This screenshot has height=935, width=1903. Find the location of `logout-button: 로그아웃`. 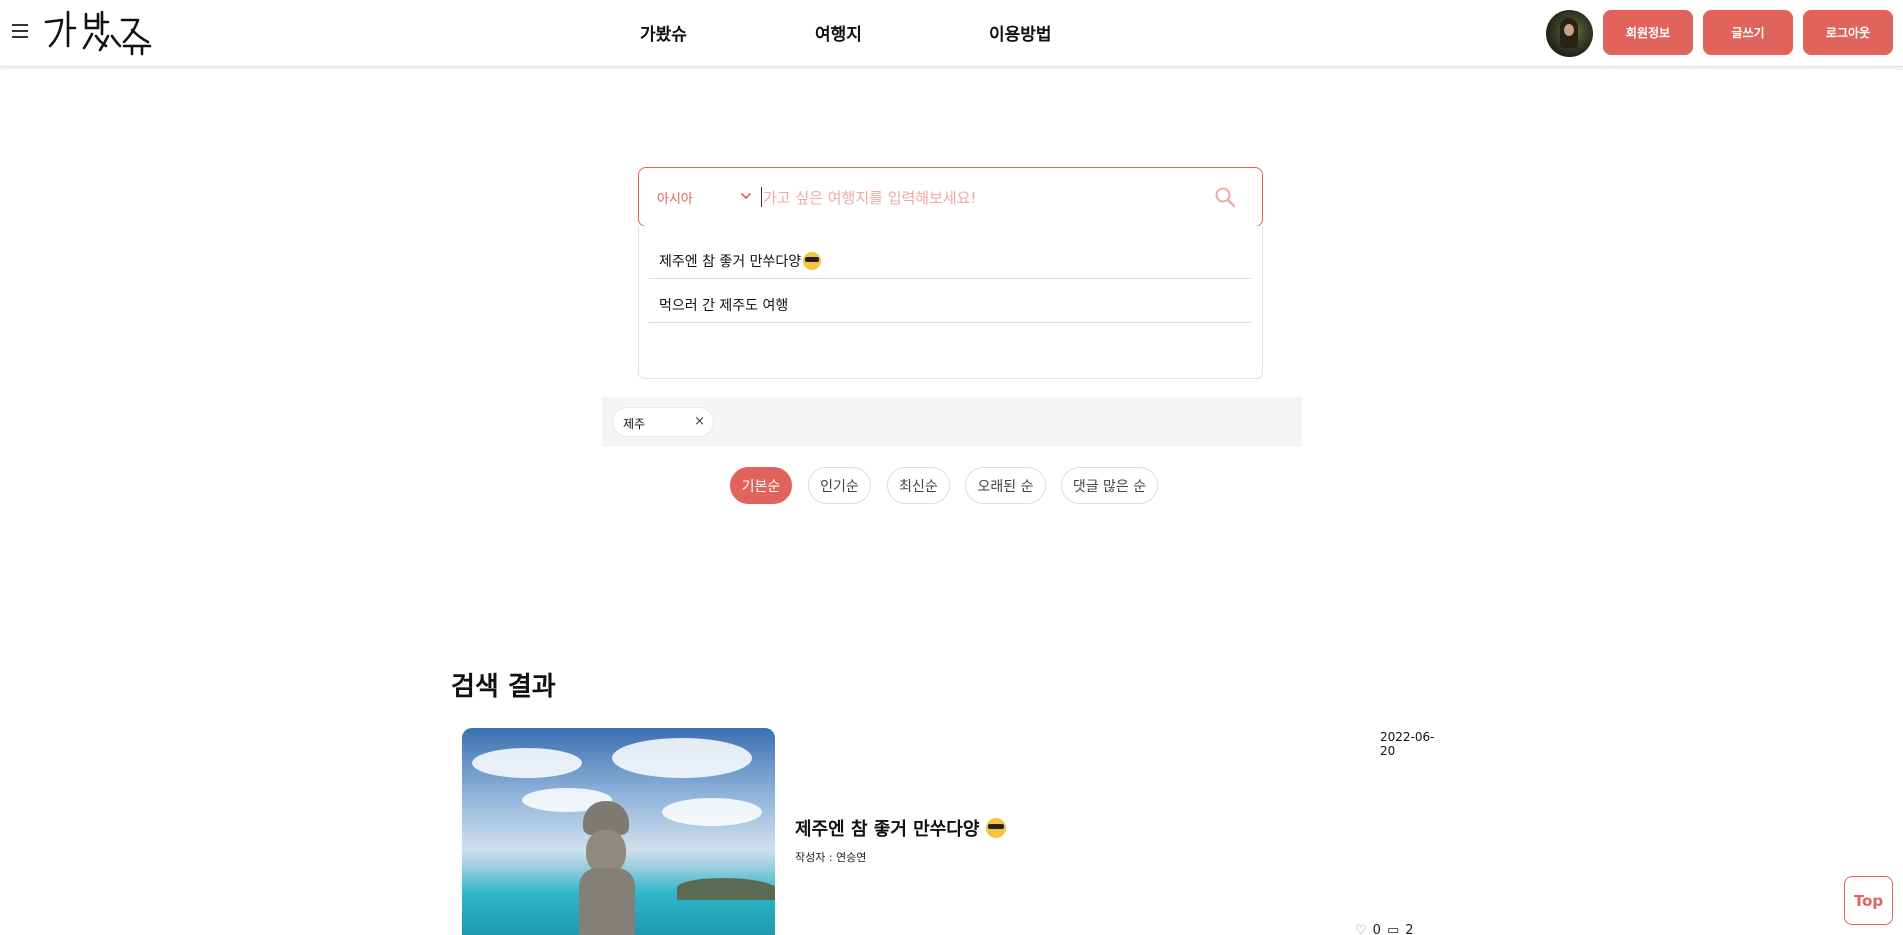

logout-button: 로그아웃 is located at coordinates (1848, 32).